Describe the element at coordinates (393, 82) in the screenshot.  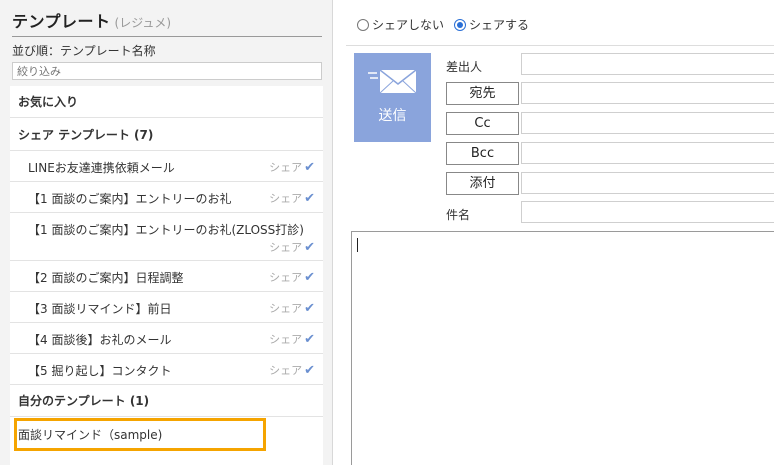
I see `envelope-icon` at that location.